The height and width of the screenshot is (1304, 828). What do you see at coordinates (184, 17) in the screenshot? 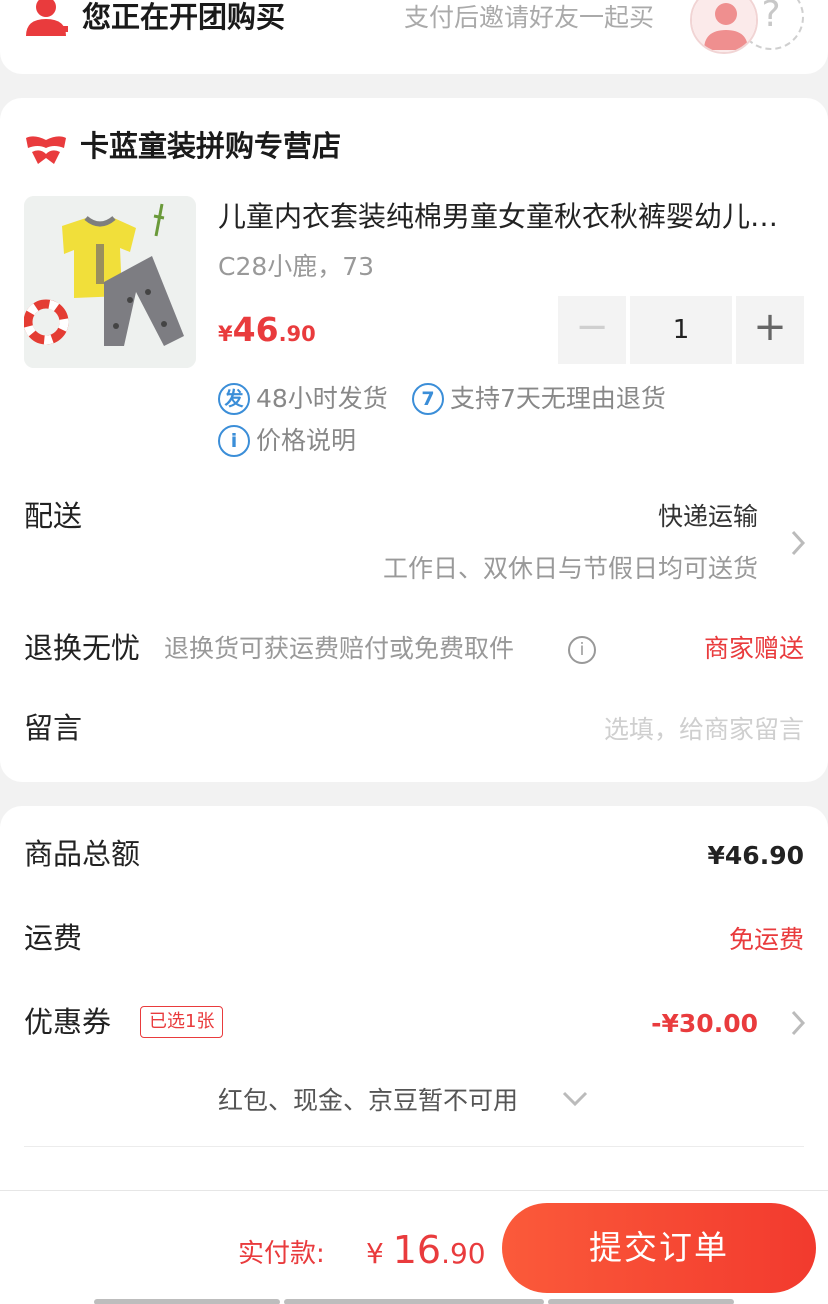
I see `group-buy-title: 您正在开团购买` at bounding box center [184, 17].